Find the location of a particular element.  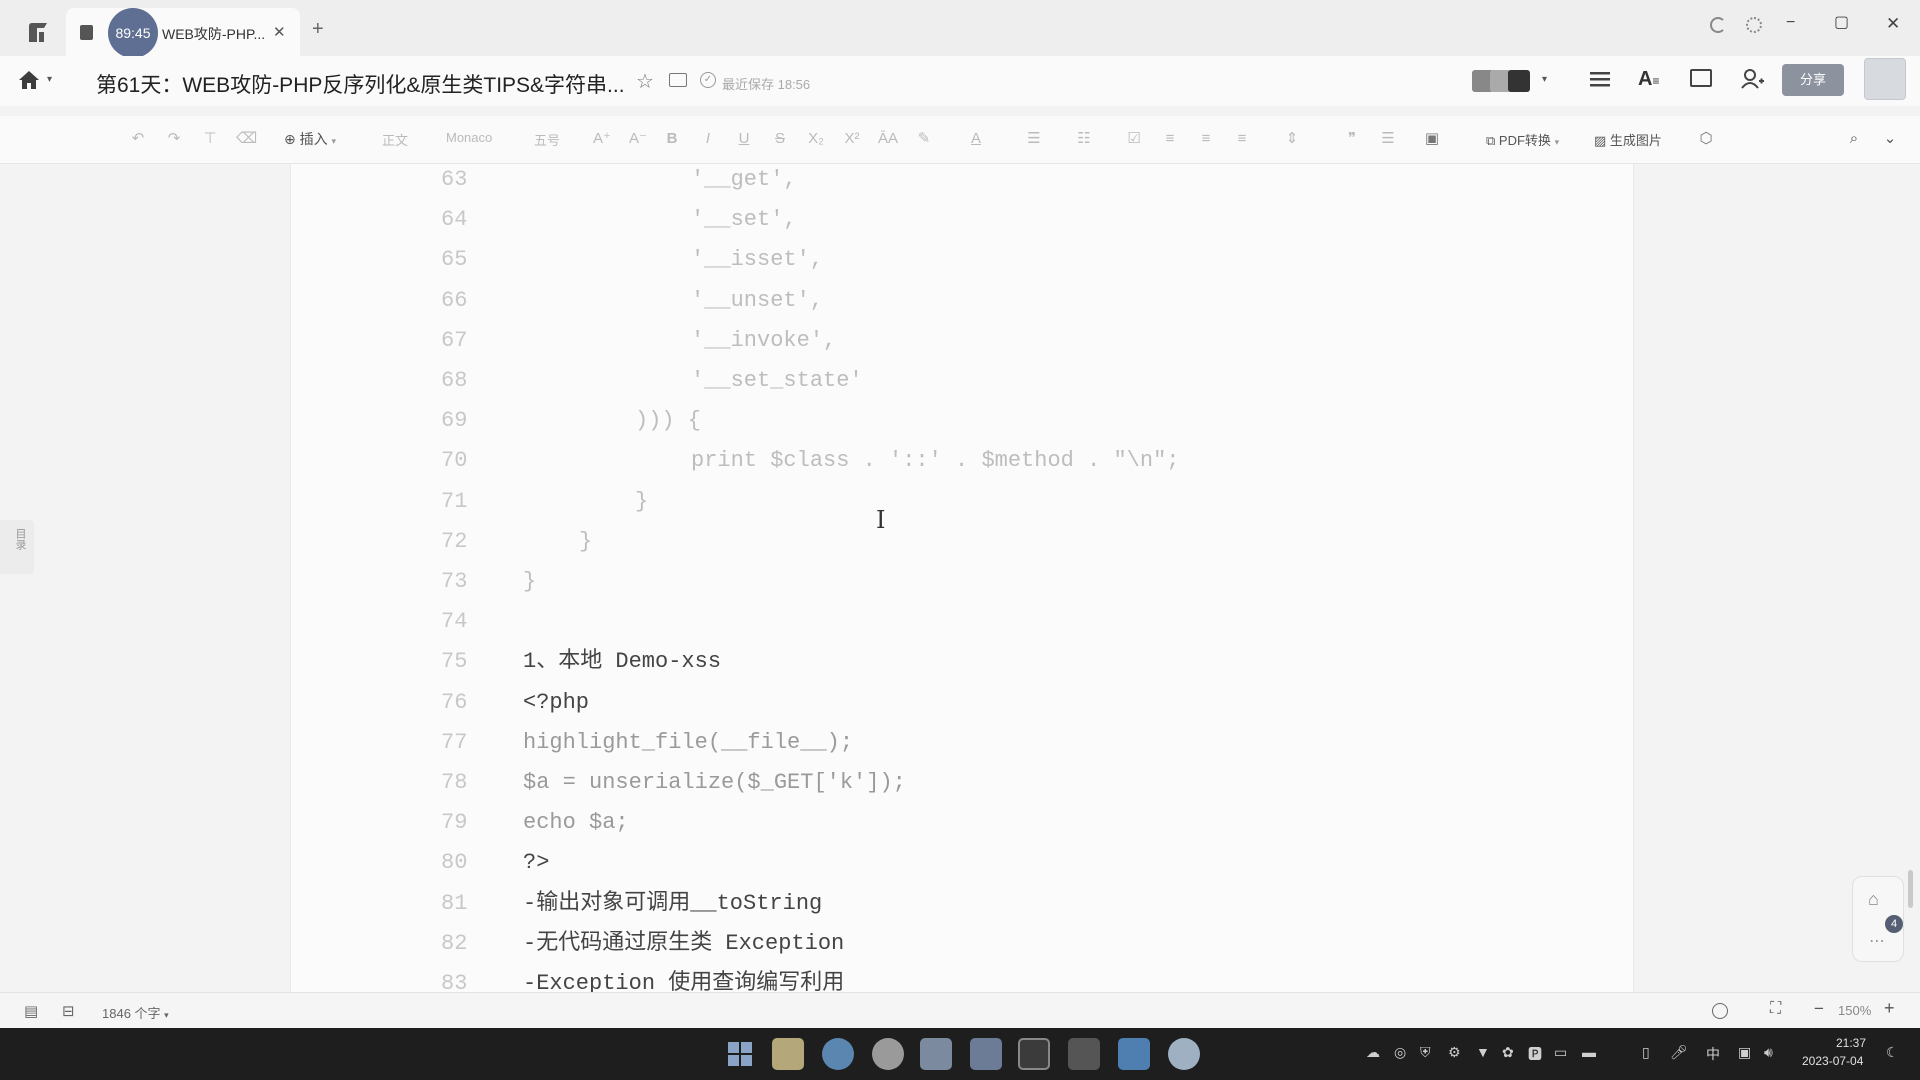

subscript-icon: X₂ is located at coordinates (816, 139).